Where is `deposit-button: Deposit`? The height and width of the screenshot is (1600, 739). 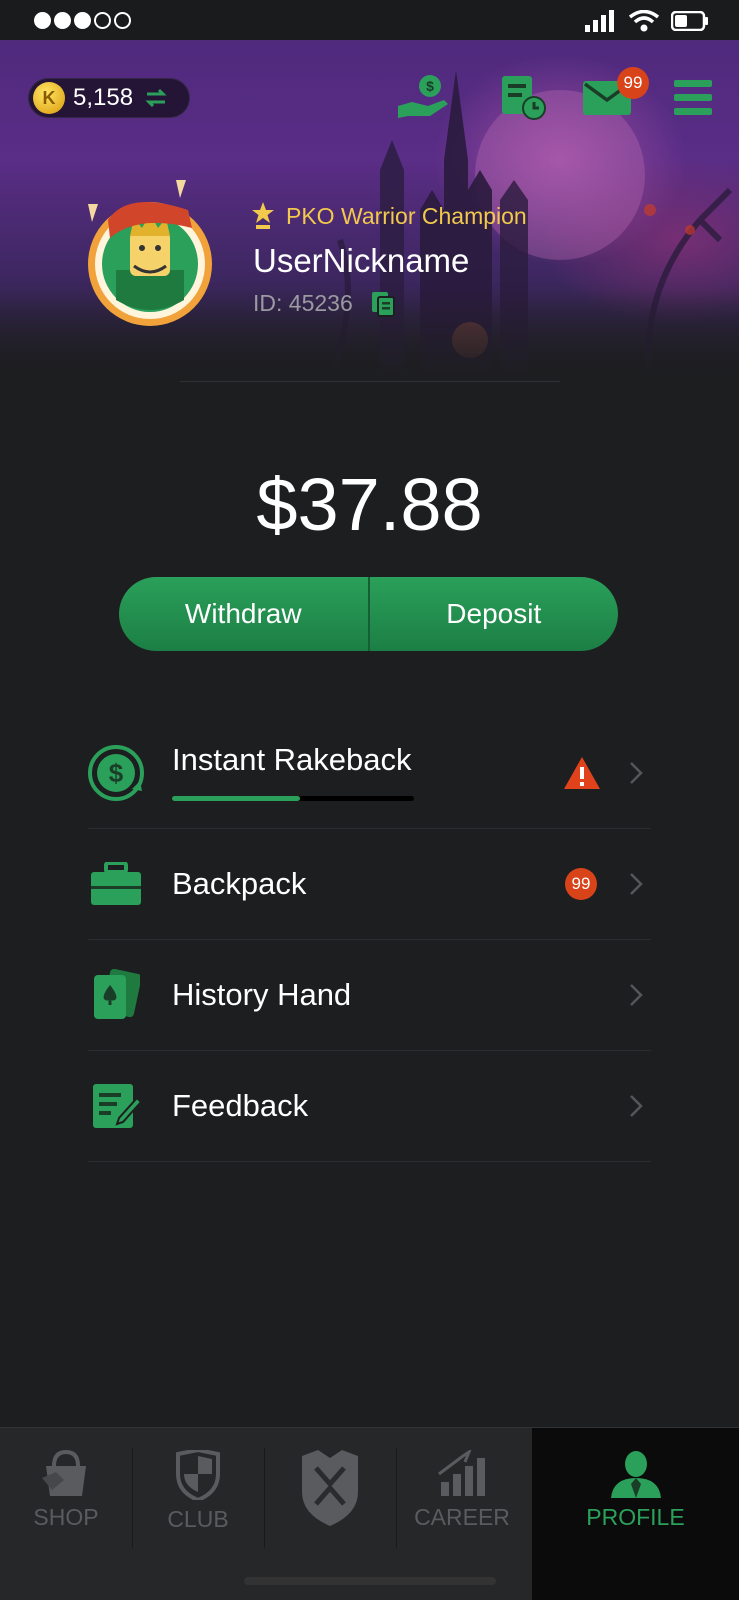 deposit-button: Deposit is located at coordinates (493, 614).